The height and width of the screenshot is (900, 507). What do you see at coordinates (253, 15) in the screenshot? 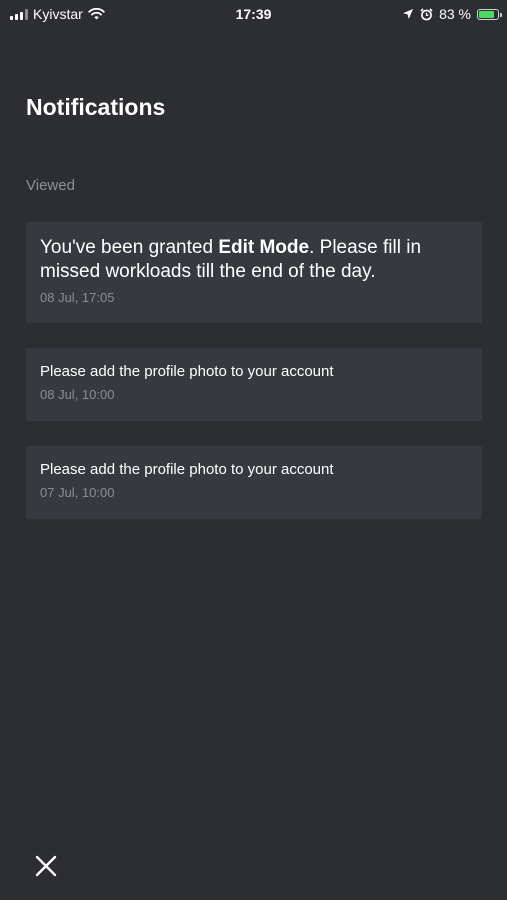
I see `status-bar: Kyivstar 17:39 83 %` at bounding box center [253, 15].